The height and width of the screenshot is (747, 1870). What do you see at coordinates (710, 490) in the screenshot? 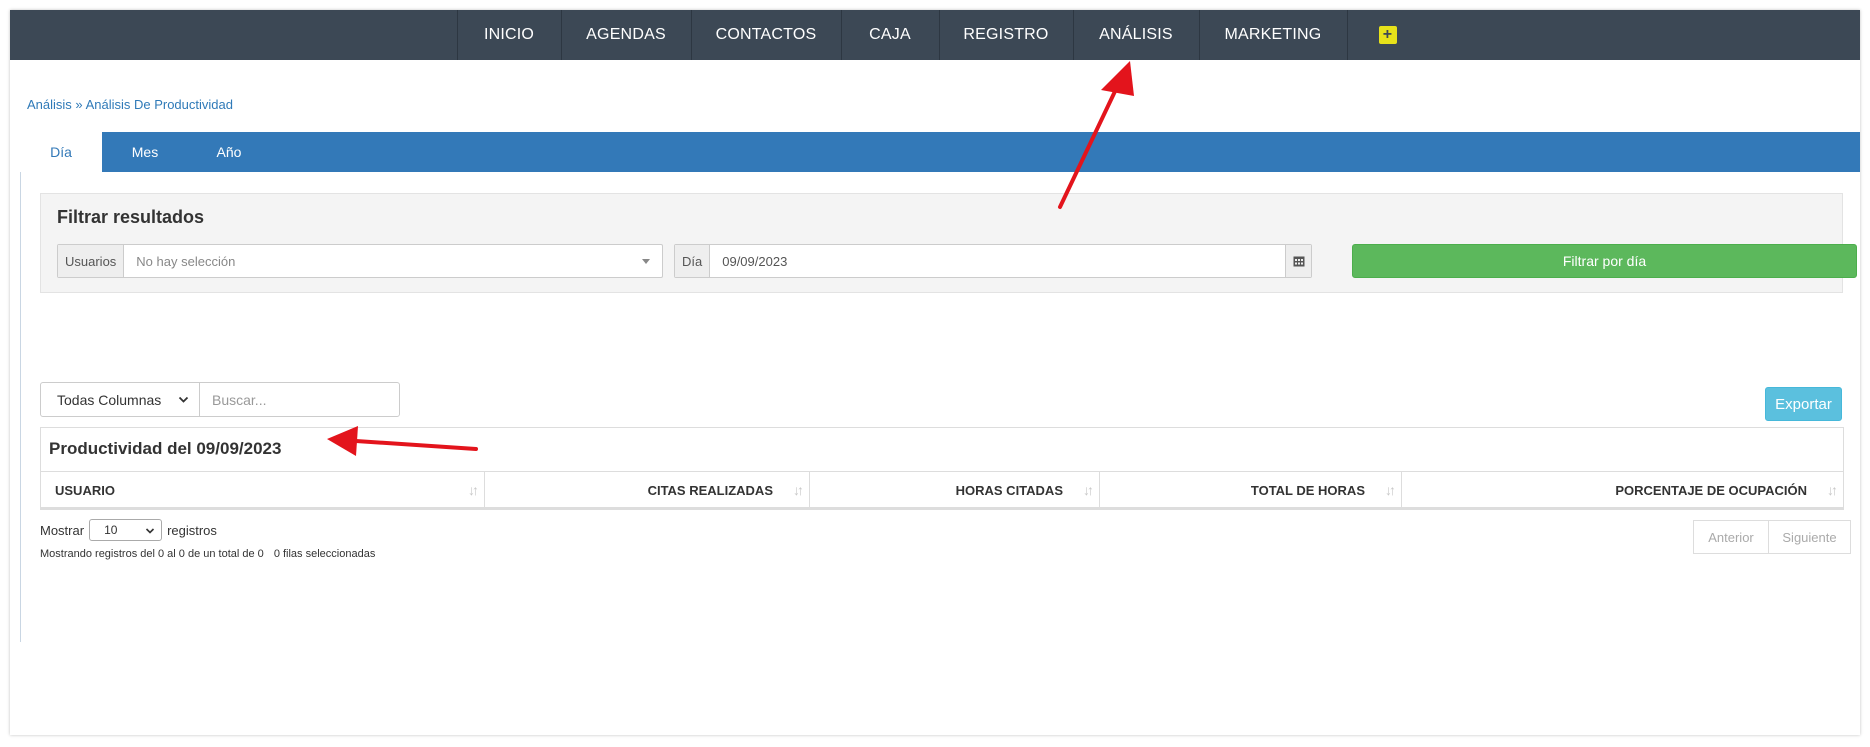
I see `column-header-label: CITAS REALIZADAS` at bounding box center [710, 490].